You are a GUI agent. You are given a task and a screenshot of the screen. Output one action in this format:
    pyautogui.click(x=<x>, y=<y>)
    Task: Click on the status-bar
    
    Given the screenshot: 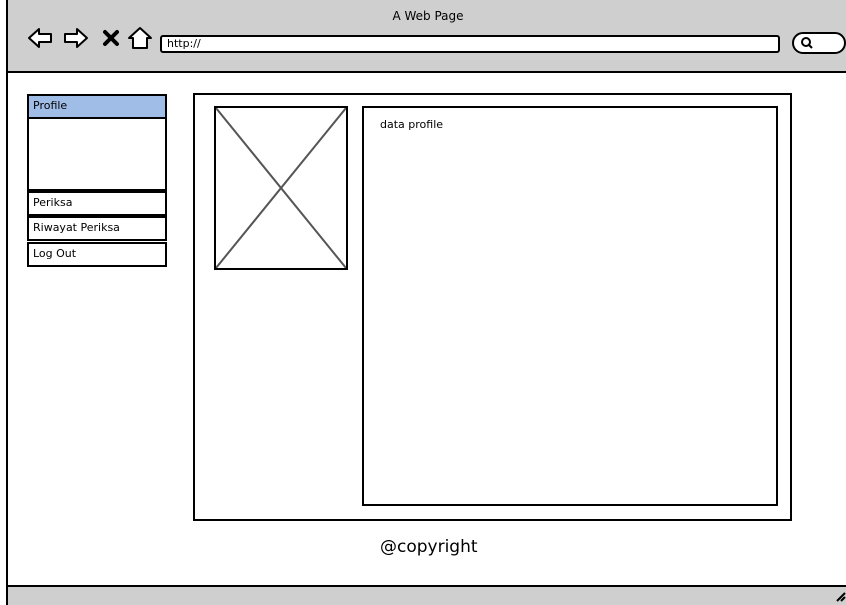 What is the action you would take?
    pyautogui.click(x=427, y=595)
    